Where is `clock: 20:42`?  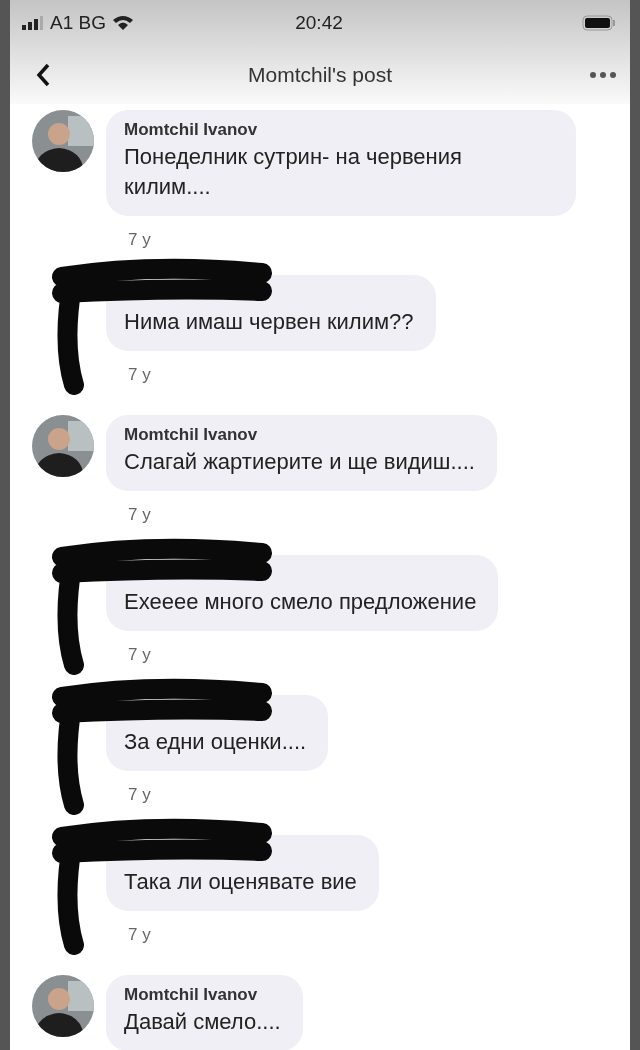 clock: 20:42 is located at coordinates (319, 23).